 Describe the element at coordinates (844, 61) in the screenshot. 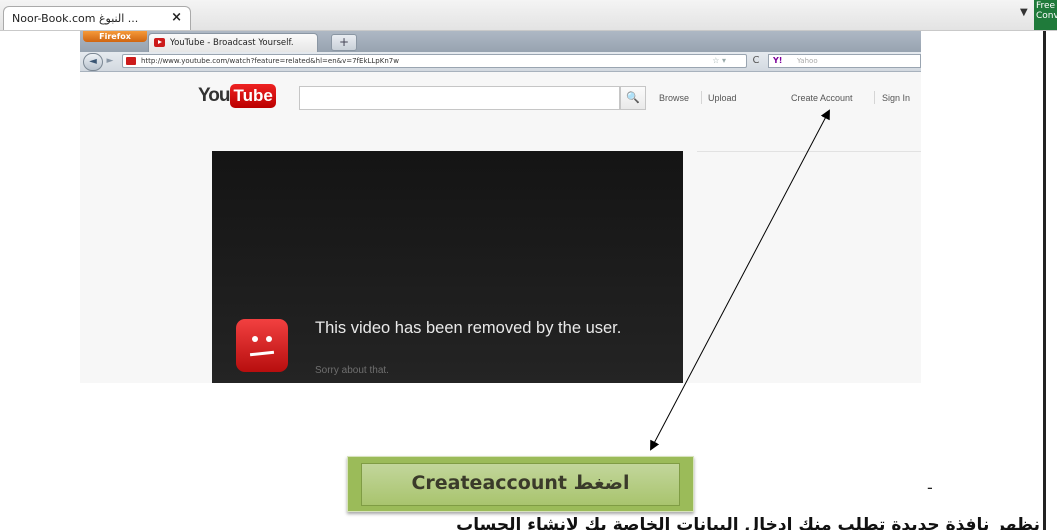

I see `search-engine-box: Y! Yahoo` at that location.